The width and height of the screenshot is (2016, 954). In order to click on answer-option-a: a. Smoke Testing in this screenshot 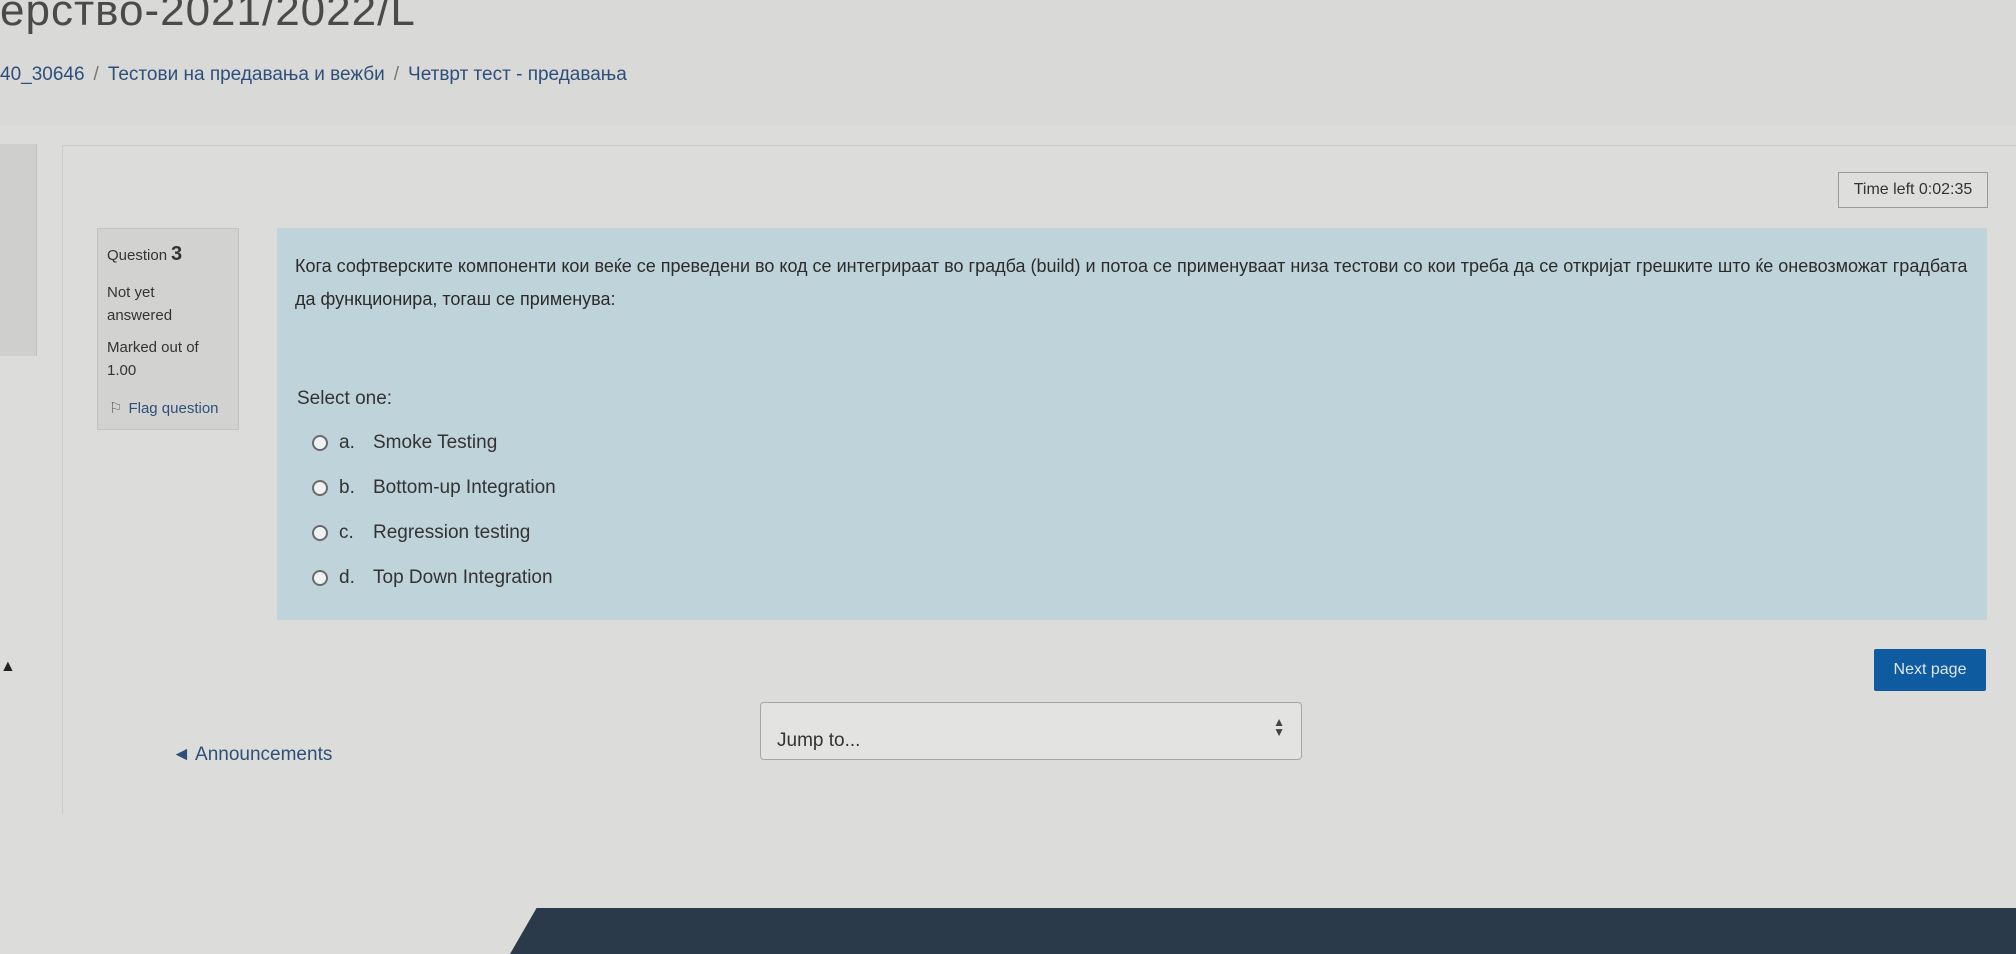, I will do `click(434, 442)`.